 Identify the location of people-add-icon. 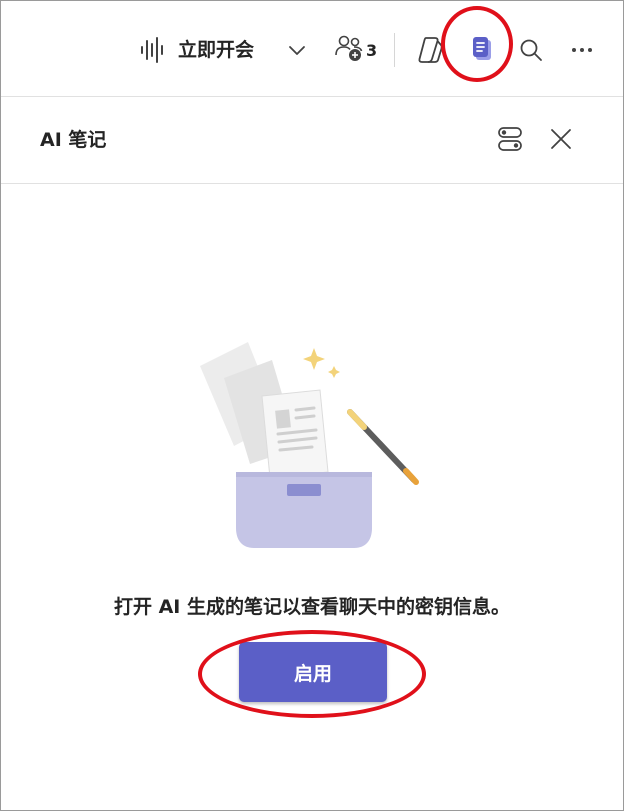
(349, 50).